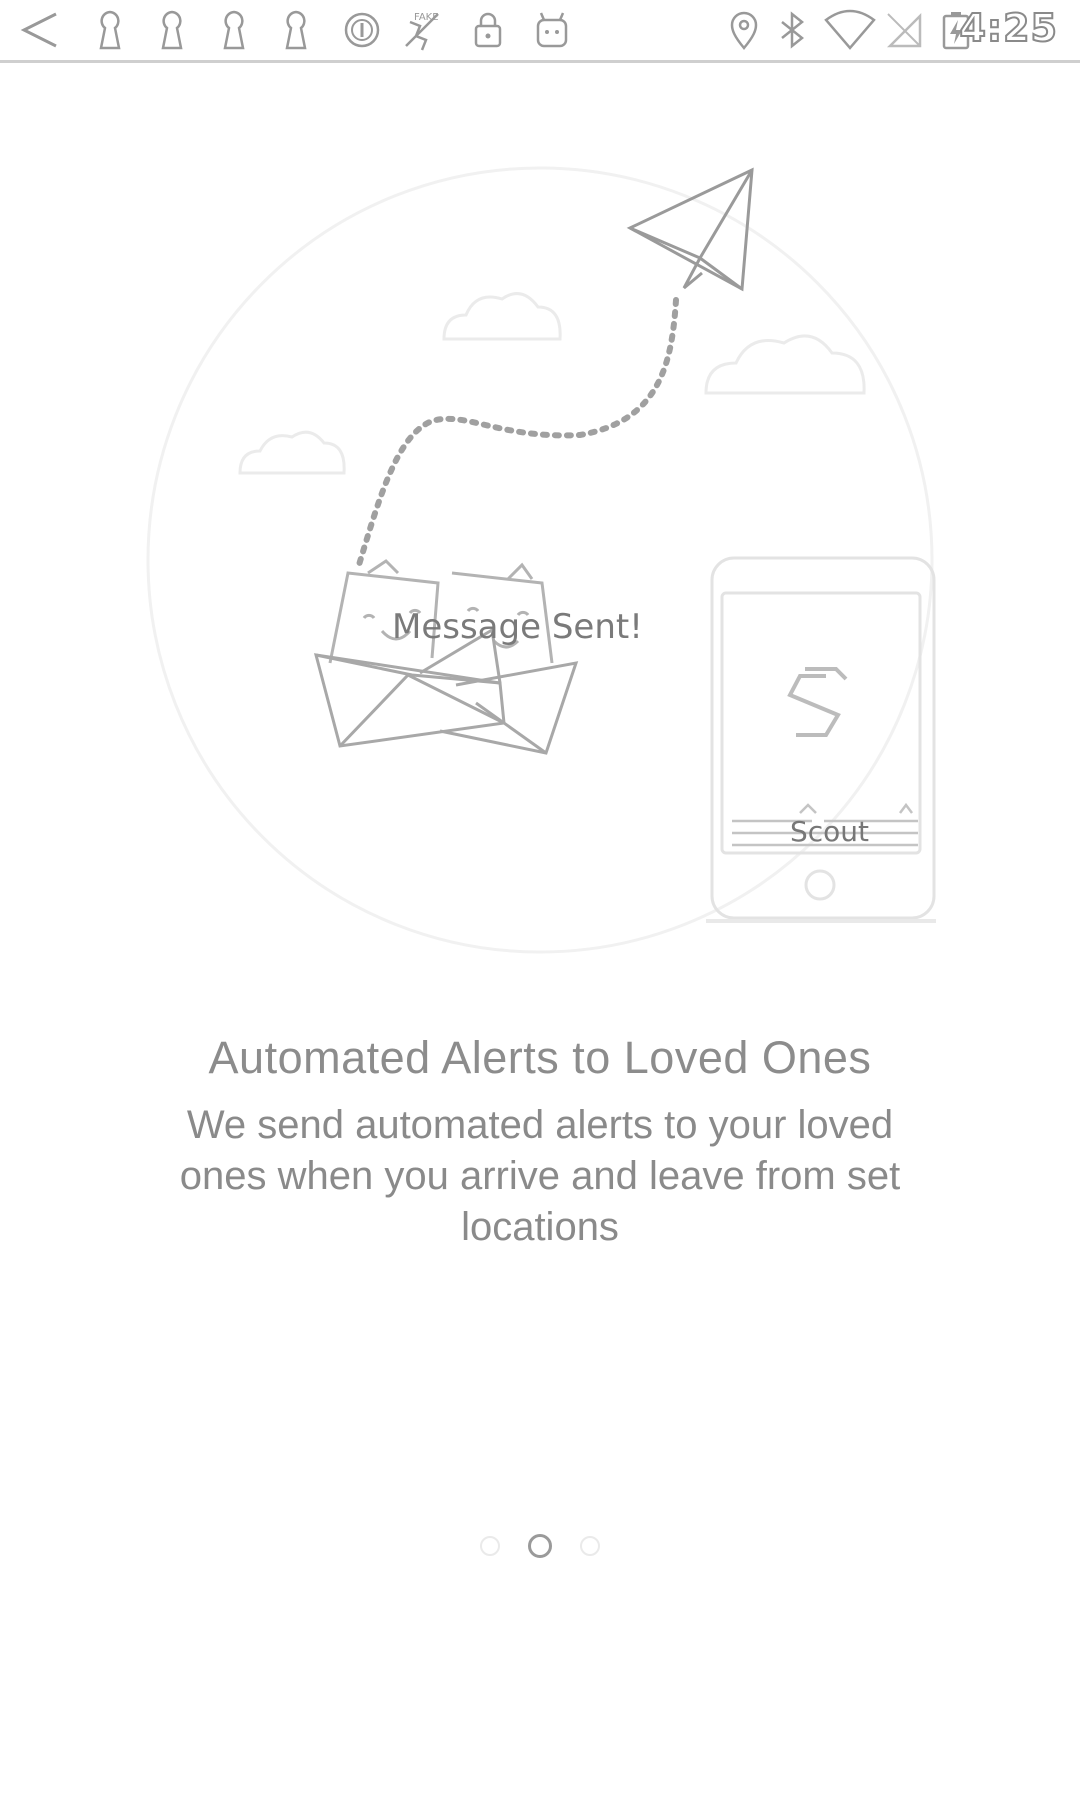 Image resolution: width=1080 pixels, height=1794 pixels. What do you see at coordinates (488, 30) in the screenshot?
I see `lock-icon` at bounding box center [488, 30].